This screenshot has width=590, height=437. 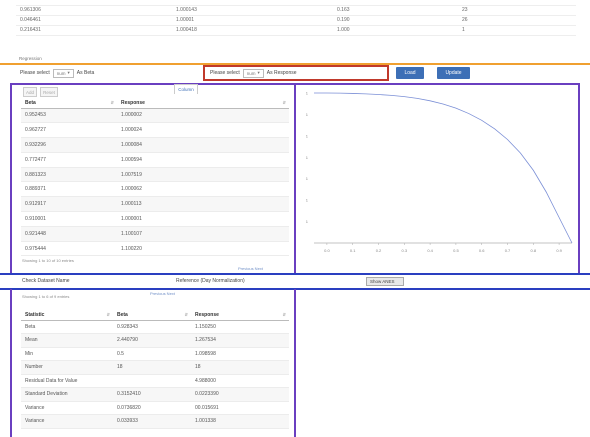 What do you see at coordinates (405, 250) in the screenshot?
I see `x-tick-label: 0.3` at bounding box center [405, 250].